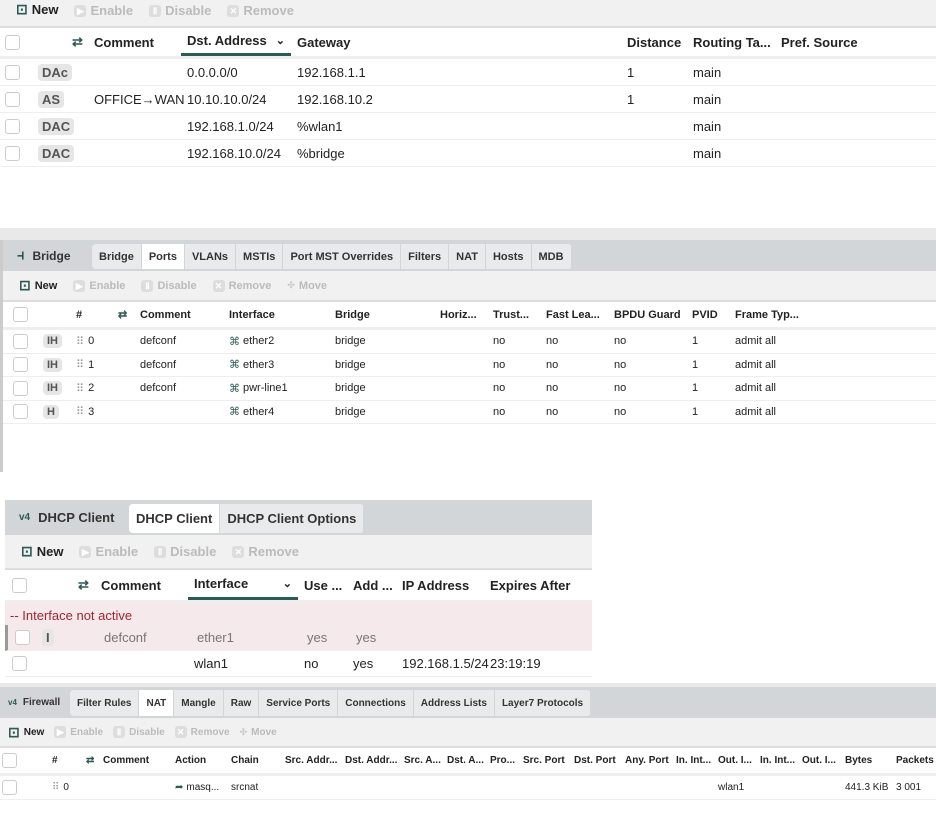  I want to click on tab-bridge: Bridge, so click(117, 256).